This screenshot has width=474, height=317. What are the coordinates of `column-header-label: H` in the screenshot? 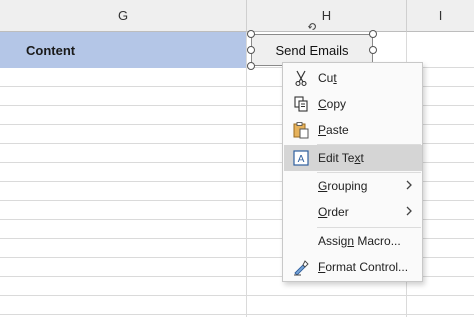 It's located at (326, 15).